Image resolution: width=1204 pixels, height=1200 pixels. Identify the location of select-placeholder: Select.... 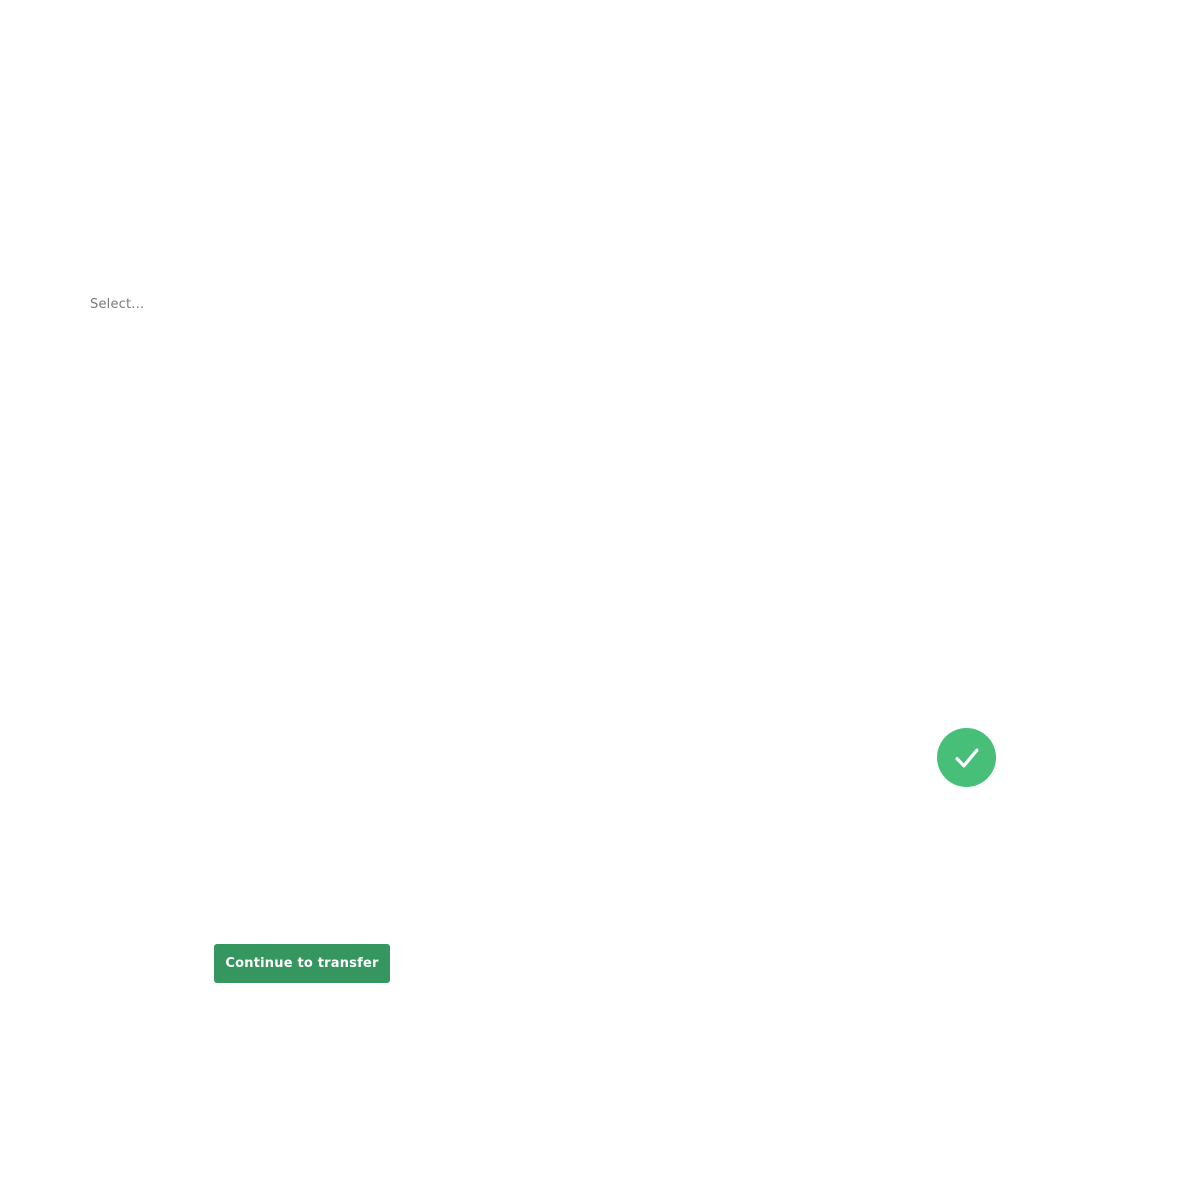
(117, 304).